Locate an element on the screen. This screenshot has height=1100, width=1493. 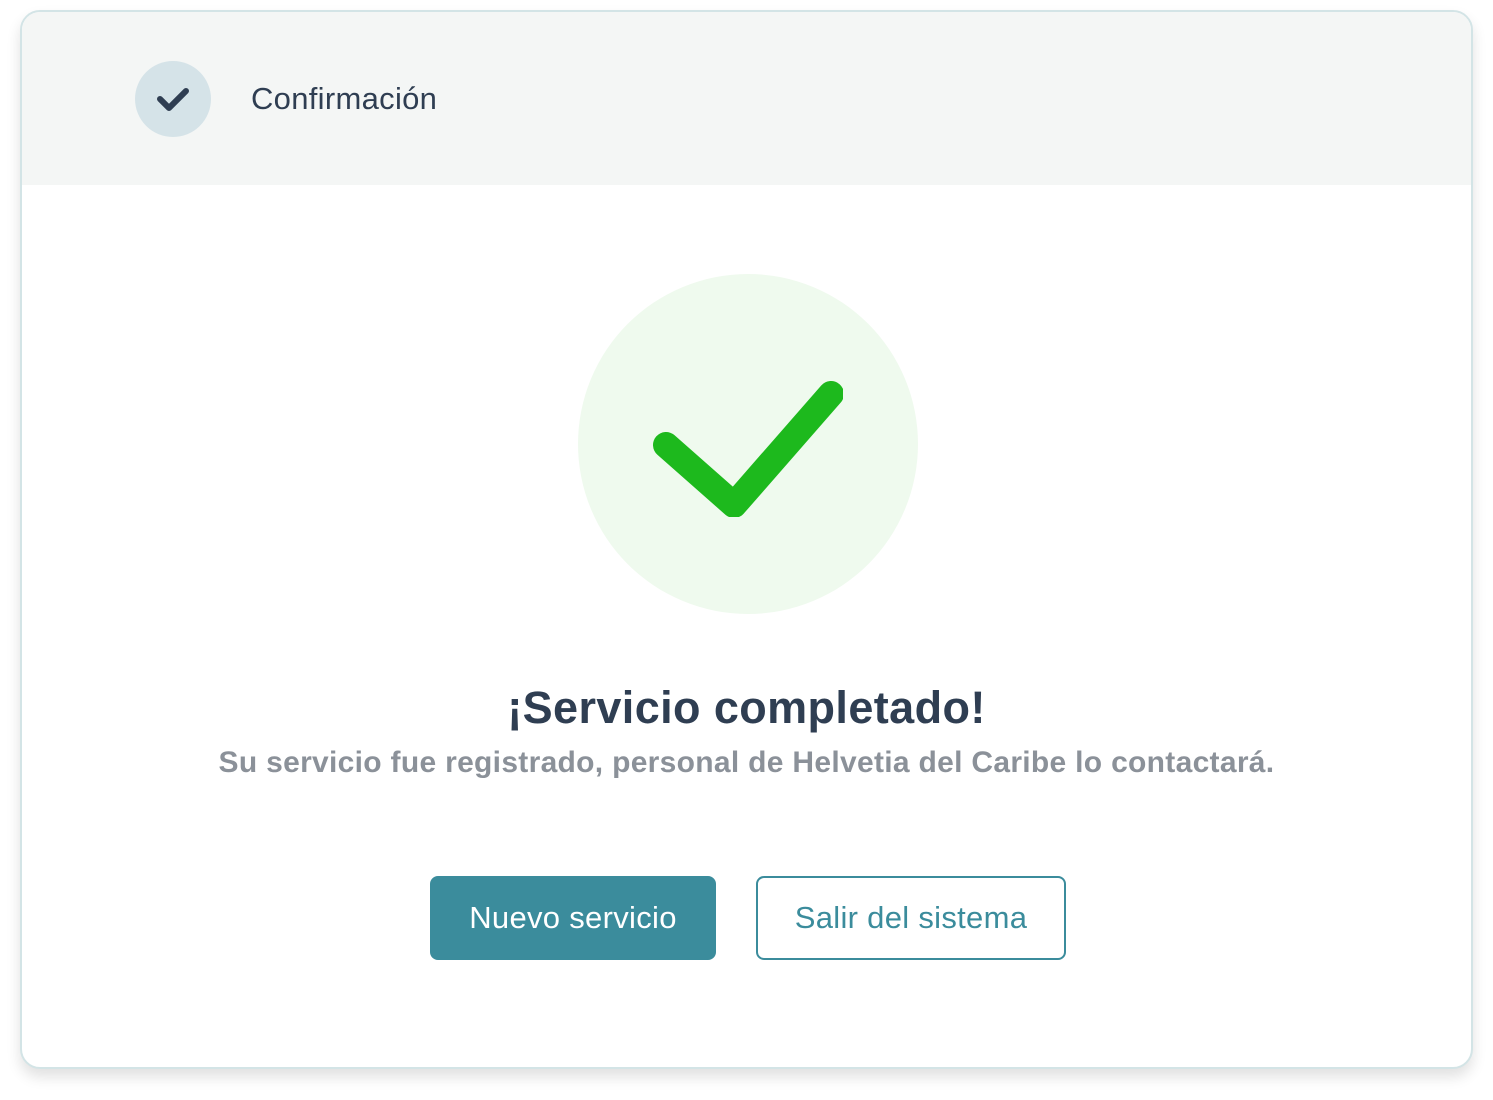
step-label: Confirmación is located at coordinates (344, 98).